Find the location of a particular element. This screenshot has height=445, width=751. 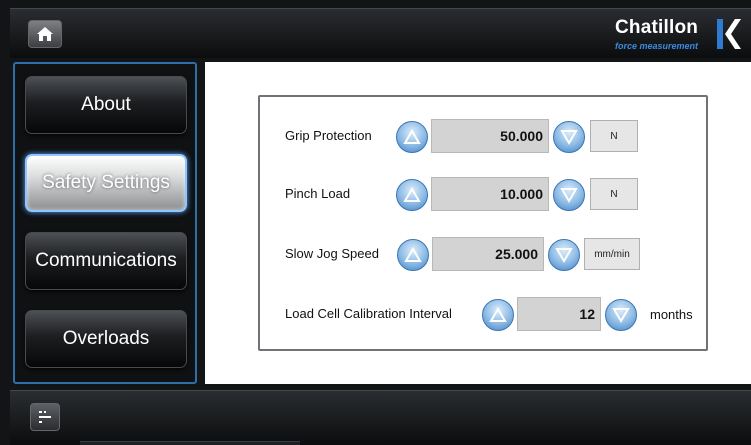

calibration-interval-increase-button is located at coordinates (498, 315).